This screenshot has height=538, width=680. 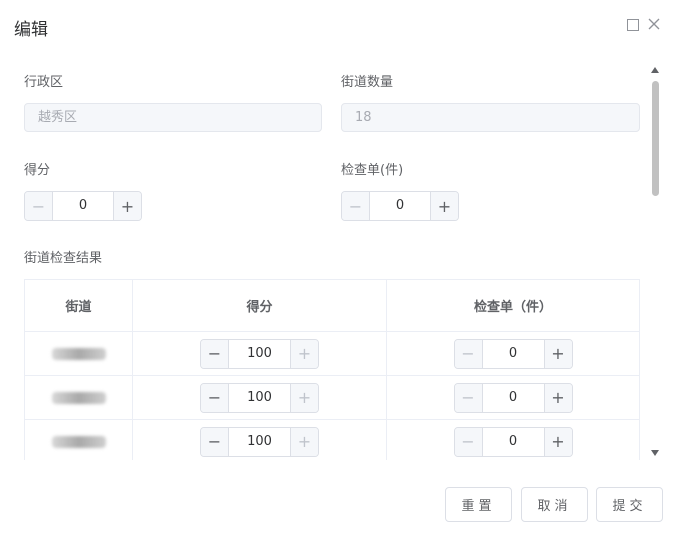 What do you see at coordinates (37, 170) in the screenshot?
I see `score-label: 得分` at bounding box center [37, 170].